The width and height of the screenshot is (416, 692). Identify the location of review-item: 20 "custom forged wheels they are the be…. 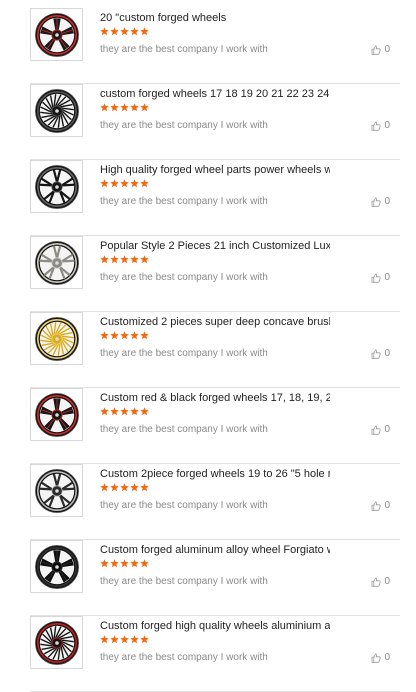
(215, 46).